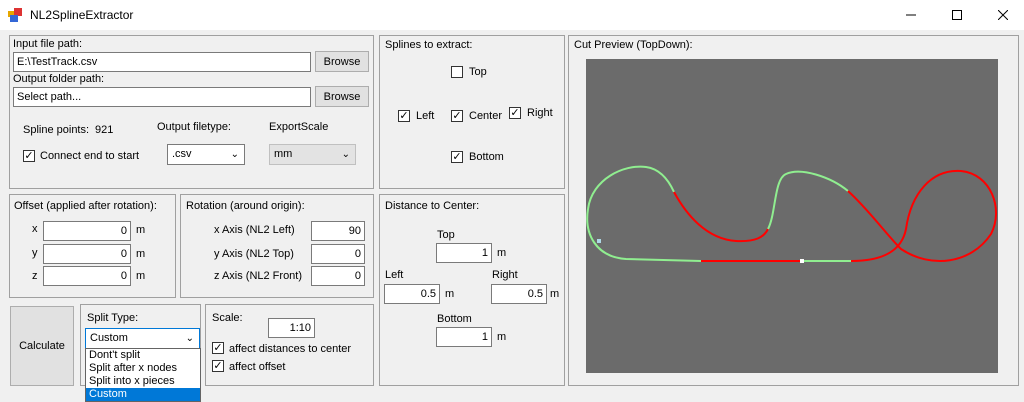 Image resolution: width=1024 pixels, height=402 pixels. What do you see at coordinates (464, 253) in the screenshot?
I see `distance-top-input: 1` at bounding box center [464, 253].